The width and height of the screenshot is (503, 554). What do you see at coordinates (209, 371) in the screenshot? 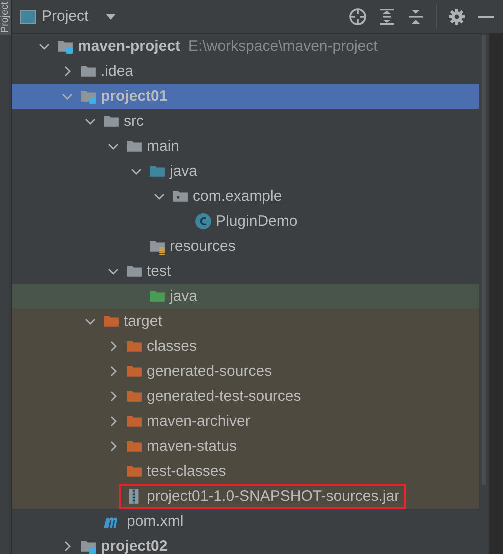
I see `item-label: generated-sources` at bounding box center [209, 371].